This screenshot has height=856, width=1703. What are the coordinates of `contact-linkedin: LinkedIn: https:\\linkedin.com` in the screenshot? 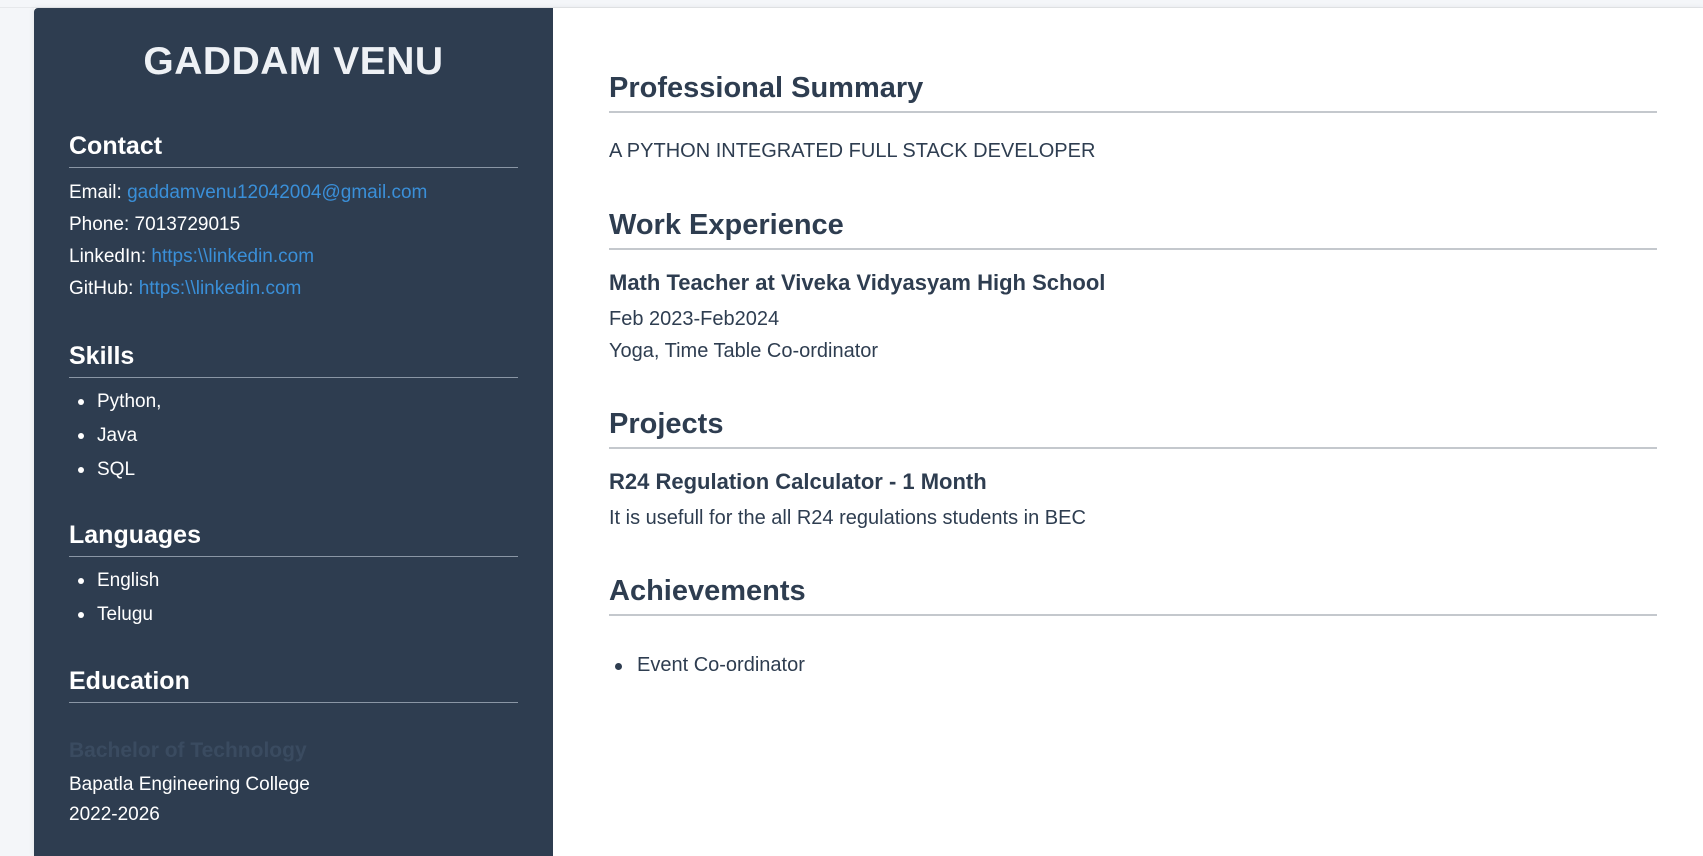 It's located at (191, 257).